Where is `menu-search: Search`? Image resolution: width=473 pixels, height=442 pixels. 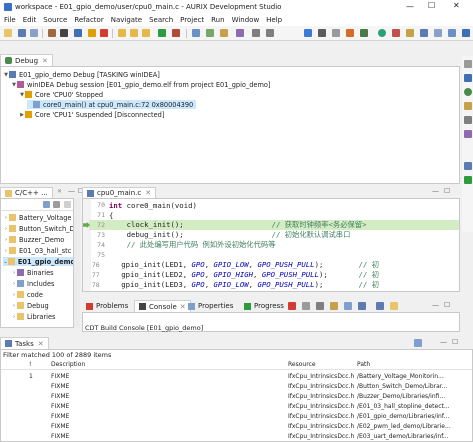
menu-search: Search is located at coordinates (161, 20).